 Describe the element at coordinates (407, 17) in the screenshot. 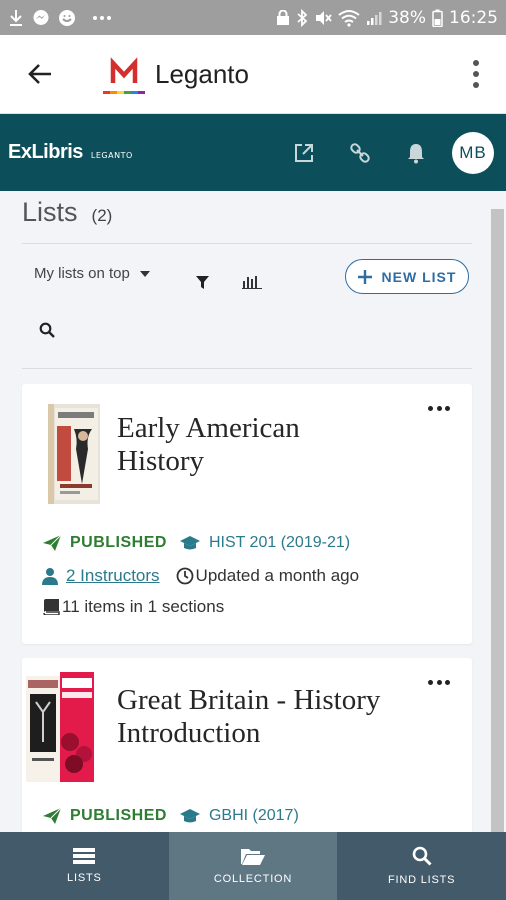

I see `battery-percent: 38%` at that location.